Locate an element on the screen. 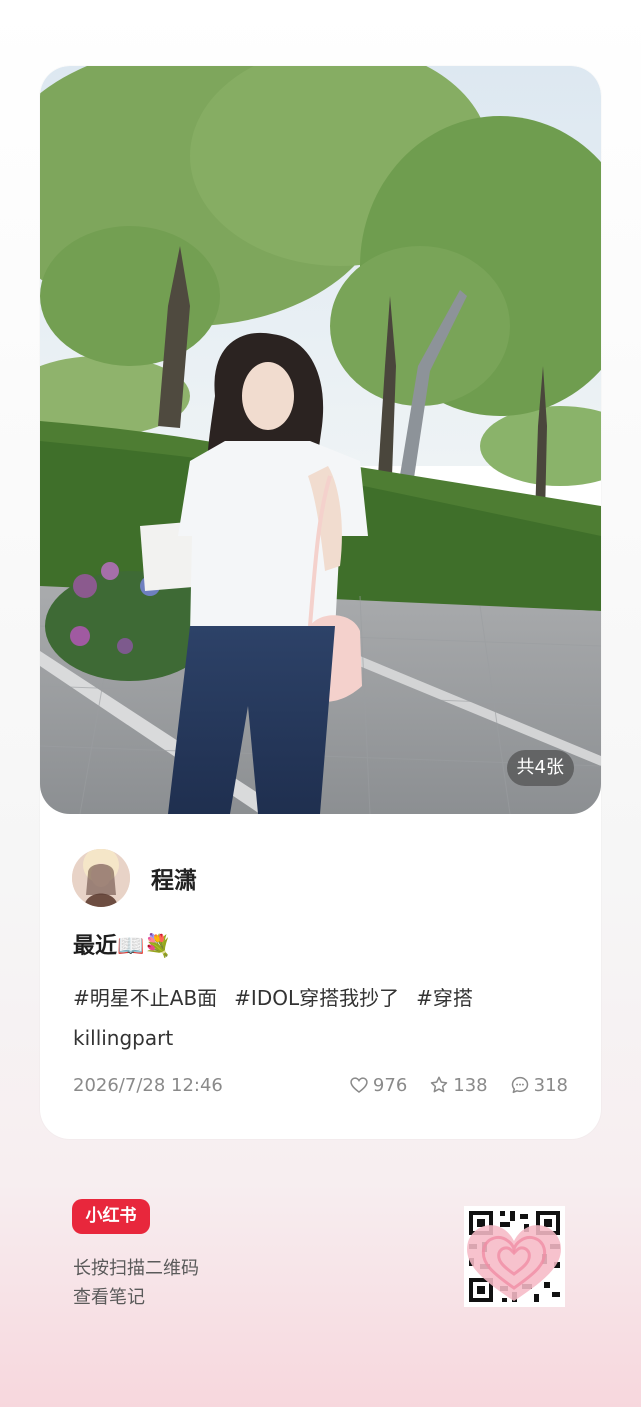  image-count-badge: 共4张 is located at coordinates (540, 768).